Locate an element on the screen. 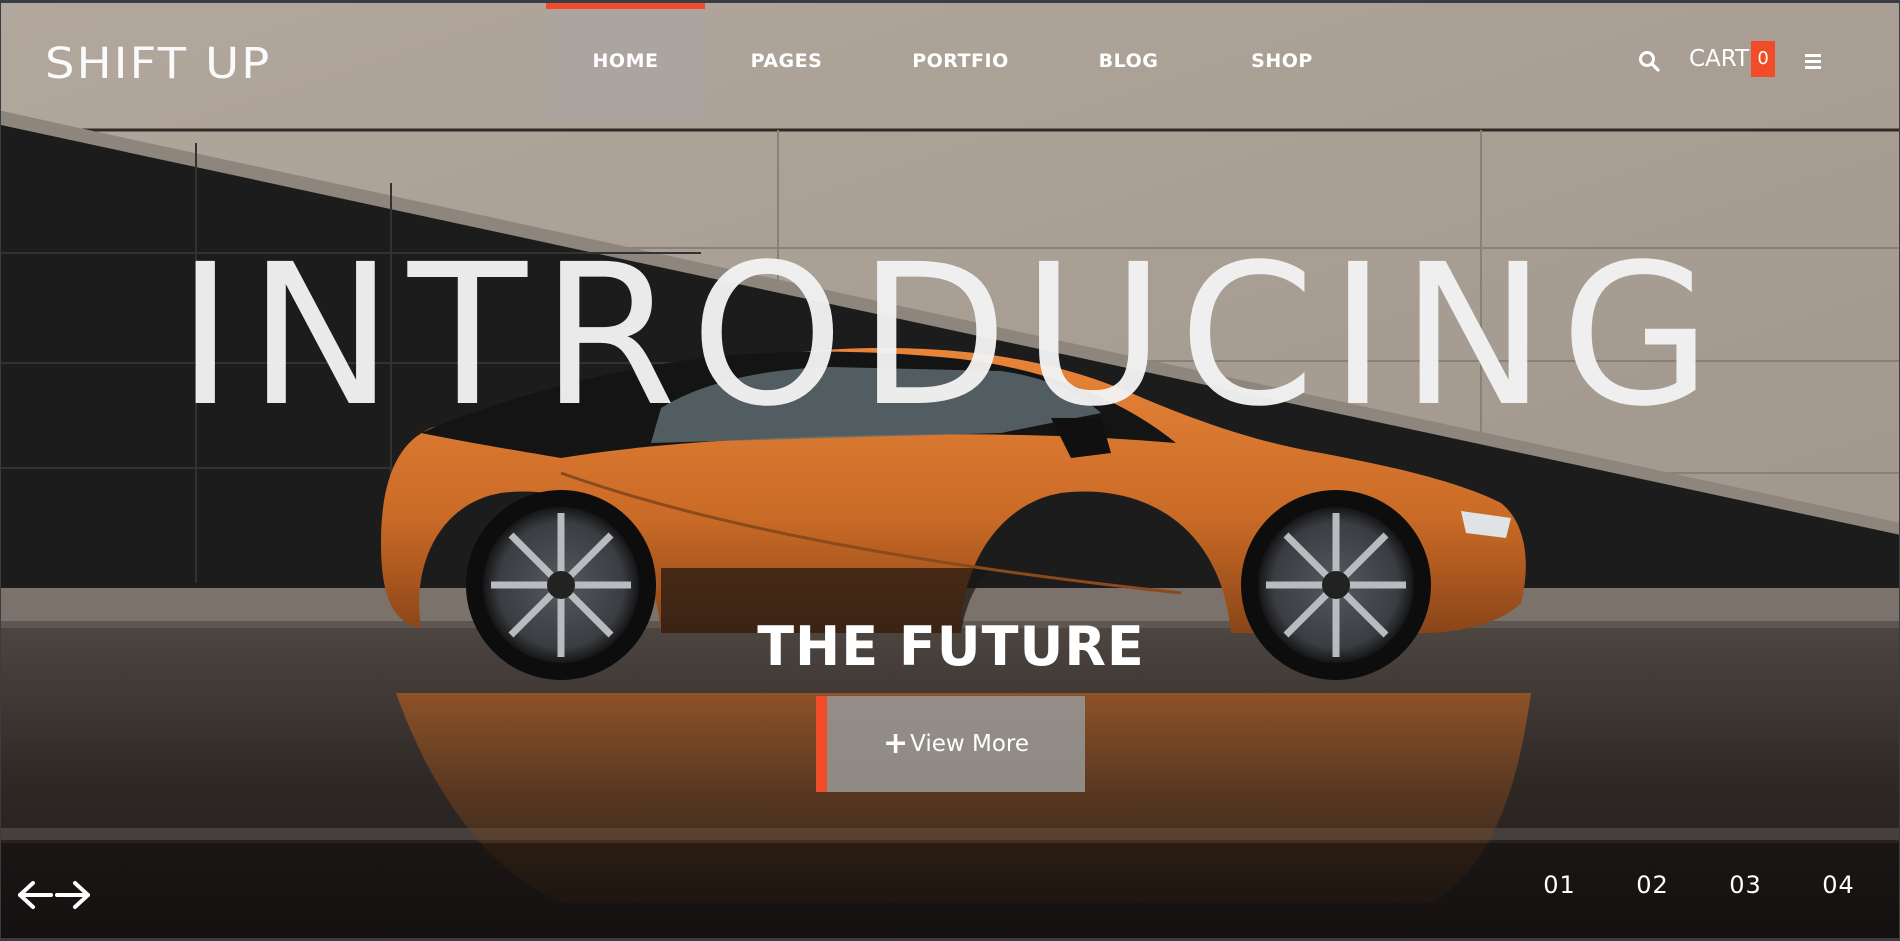 Image resolution: width=1900 pixels, height=941 pixels. slide-page-04: 04 is located at coordinates (1838, 885).